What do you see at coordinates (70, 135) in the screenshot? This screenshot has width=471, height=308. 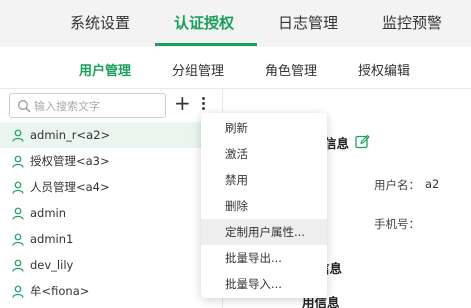 I see `user-name: admin_r<a2>` at bounding box center [70, 135].